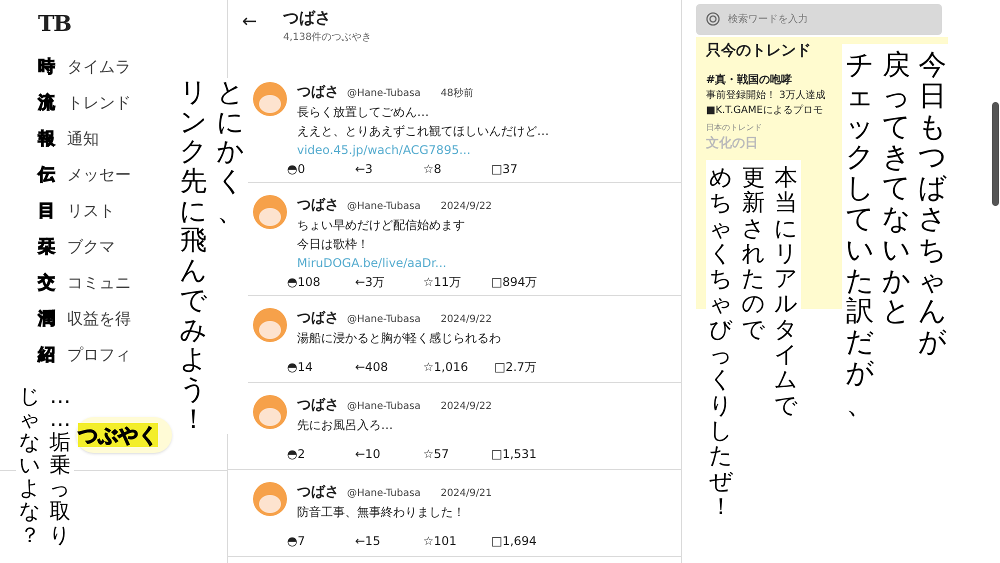 This screenshot has width=1000, height=563. Describe the element at coordinates (399, 338) in the screenshot. I see `post-text: 湯船に浸かると胸が軽く感じられるわ` at that location.